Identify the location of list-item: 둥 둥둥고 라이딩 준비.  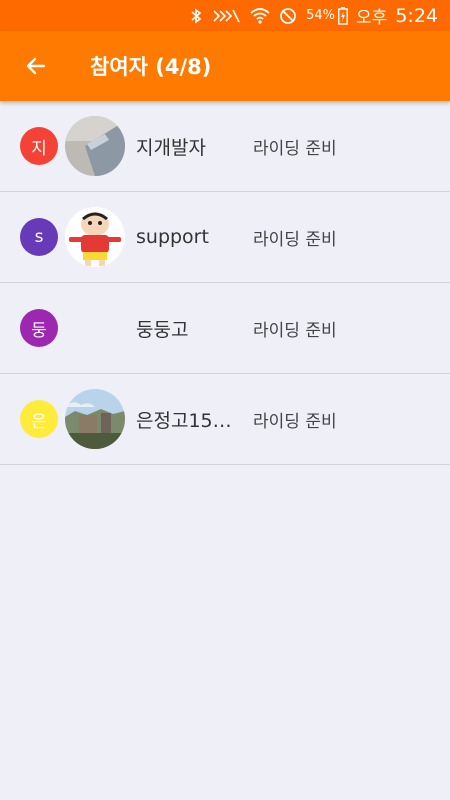
(225, 328).